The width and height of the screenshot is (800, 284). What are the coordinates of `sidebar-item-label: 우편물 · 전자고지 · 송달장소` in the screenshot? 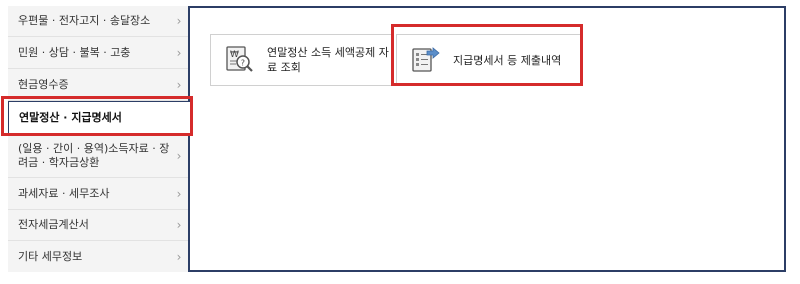 It's located at (84, 20).